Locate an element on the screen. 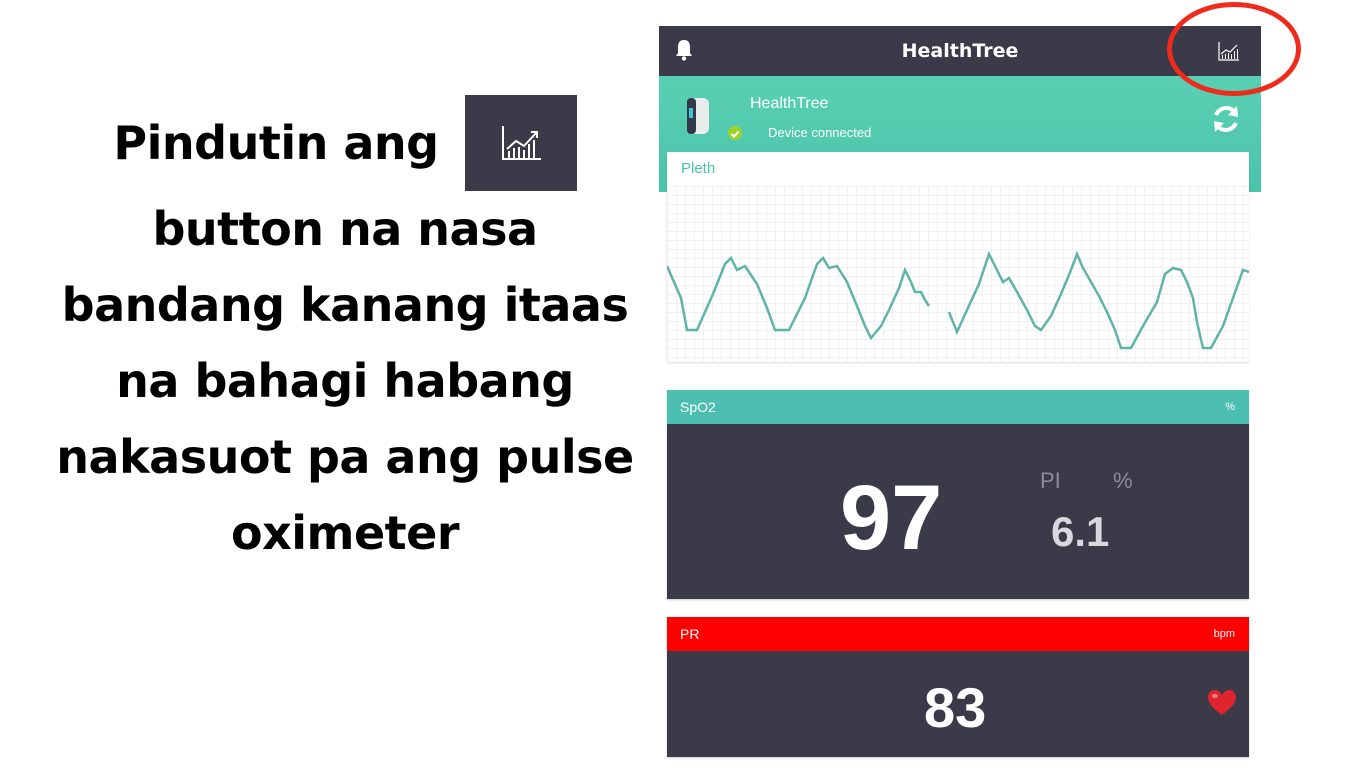  pr-unit: bpm is located at coordinates (1224, 634).